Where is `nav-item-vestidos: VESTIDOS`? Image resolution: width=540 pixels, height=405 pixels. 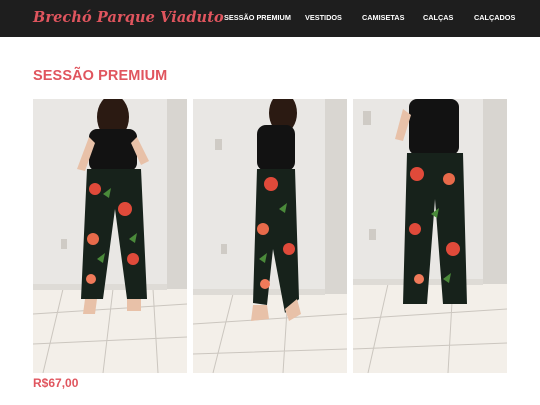 nav-item-vestidos: VESTIDOS is located at coordinates (323, 17).